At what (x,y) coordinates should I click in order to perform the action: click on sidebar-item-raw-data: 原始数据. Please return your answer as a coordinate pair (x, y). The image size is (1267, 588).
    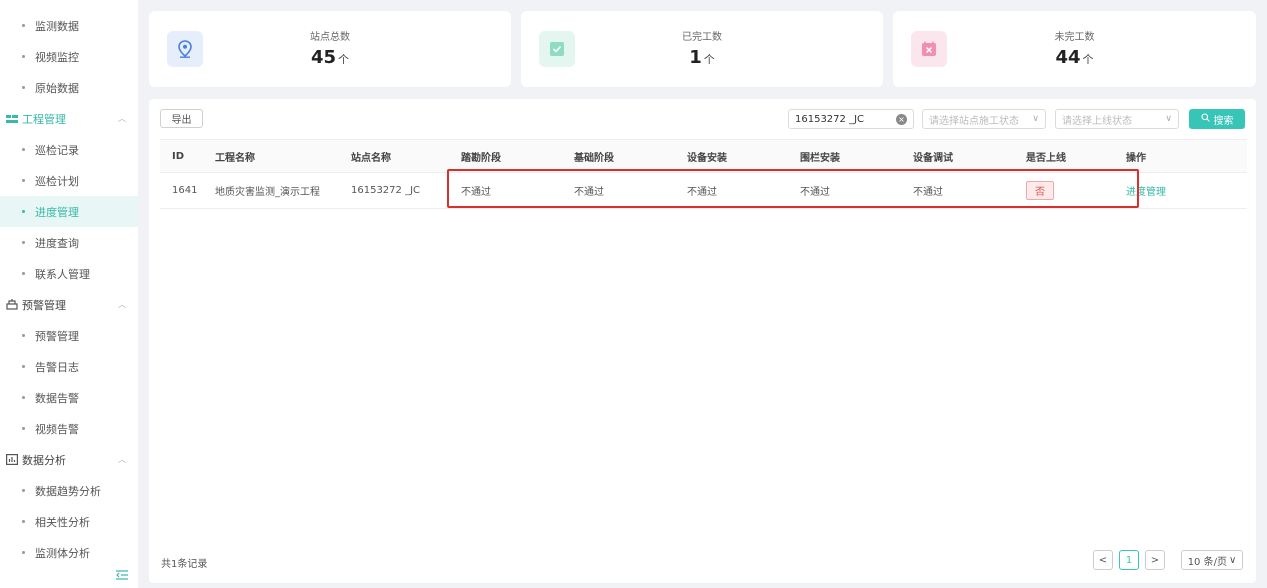
    Looking at the image, I should click on (69, 87).